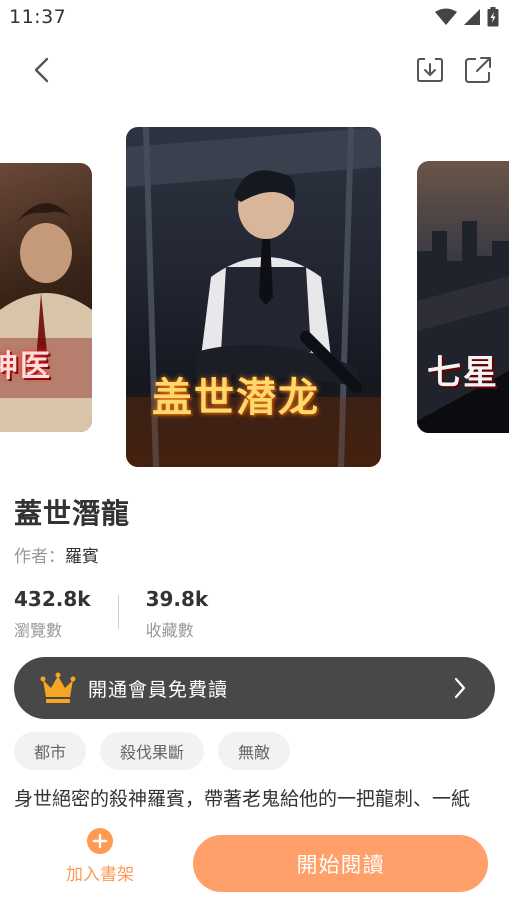 This screenshot has width=509, height=906. Describe the element at coordinates (472, 17) in the screenshot. I see `cellular-signal-icon` at that location.